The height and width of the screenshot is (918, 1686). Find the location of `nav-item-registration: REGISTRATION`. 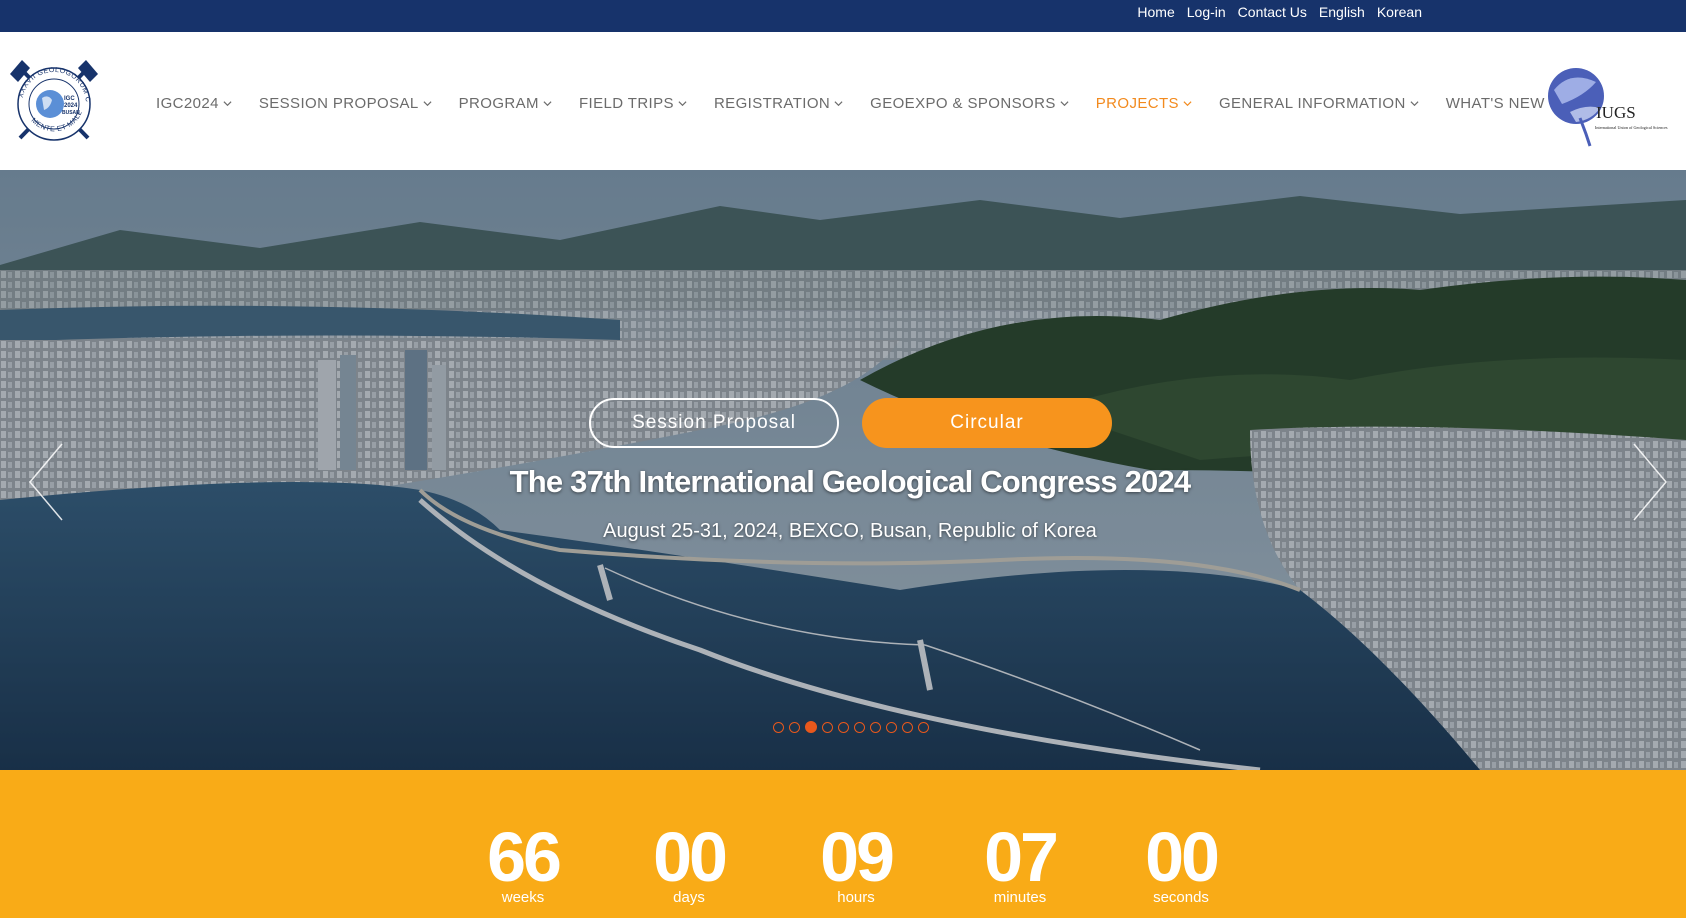

nav-item-registration: REGISTRATION is located at coordinates (778, 103).